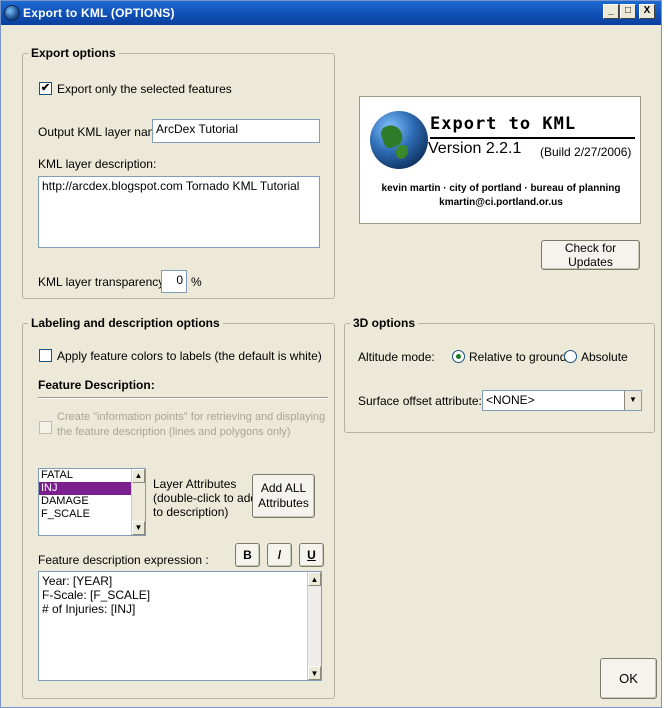  Describe the element at coordinates (138, 502) in the screenshot. I see `attribute-list-scrollbar: ▲ ▼` at that location.